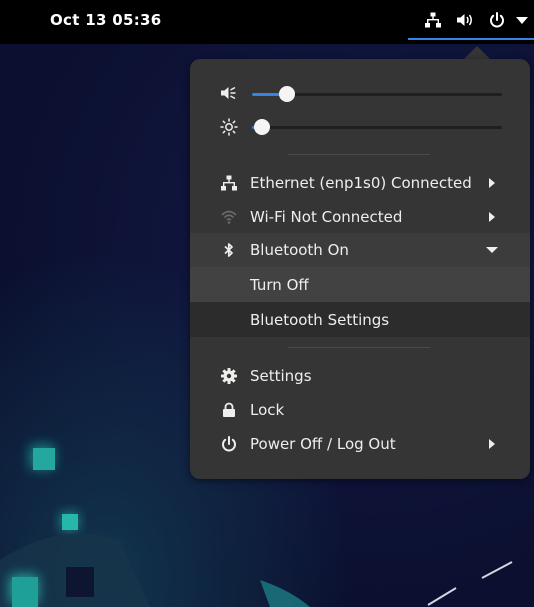 The height and width of the screenshot is (607, 534). Describe the element at coordinates (326, 217) in the screenshot. I see `menu-item-label: Wi-Fi Not Connected` at that location.